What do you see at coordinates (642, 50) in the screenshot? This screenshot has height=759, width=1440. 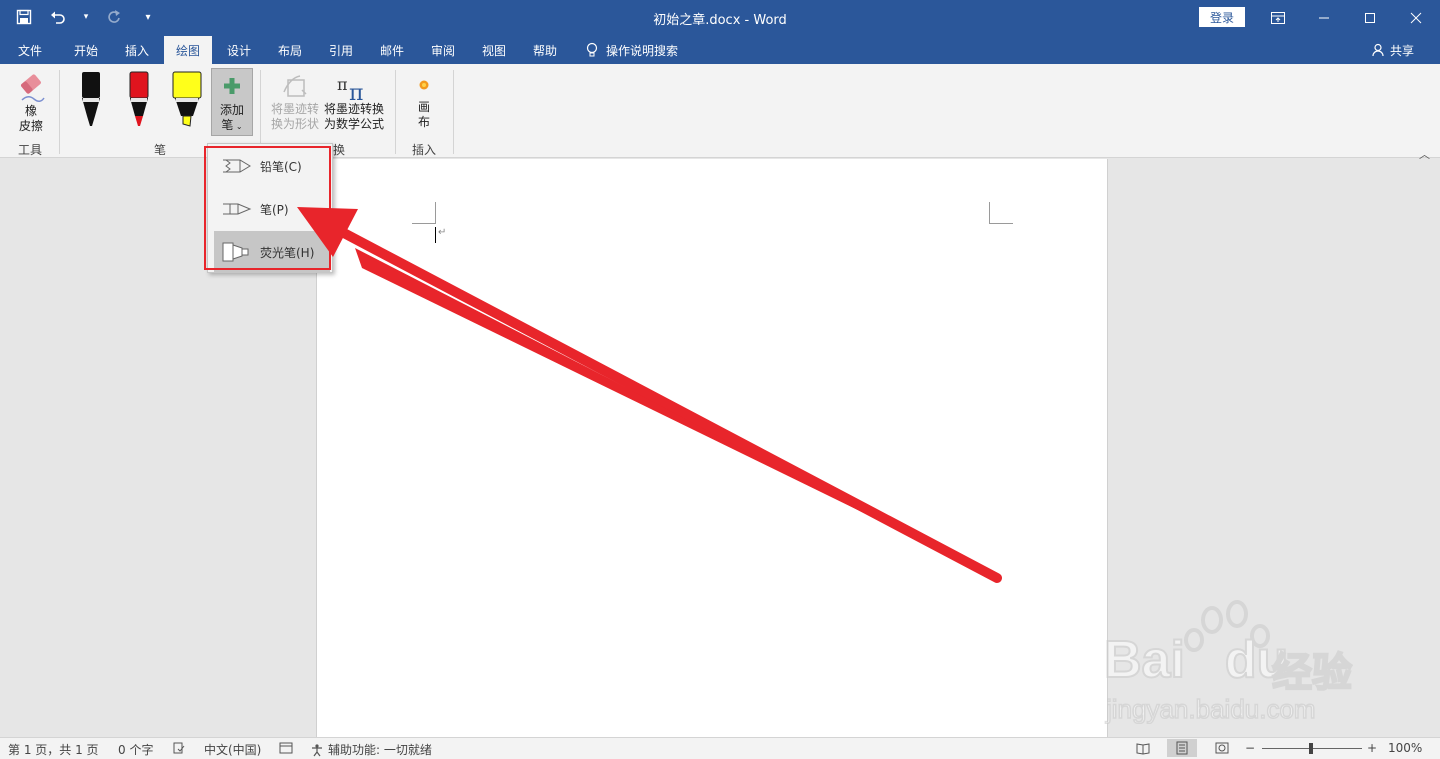 I see `tell-me-label: 操作说明搜索` at bounding box center [642, 50].